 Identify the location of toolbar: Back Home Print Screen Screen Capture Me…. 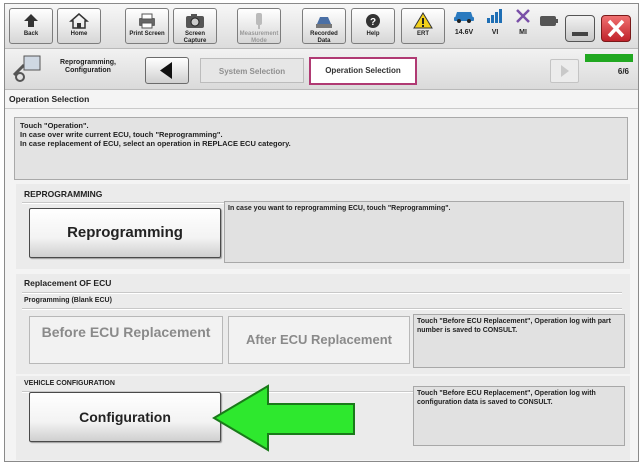
(321, 26).